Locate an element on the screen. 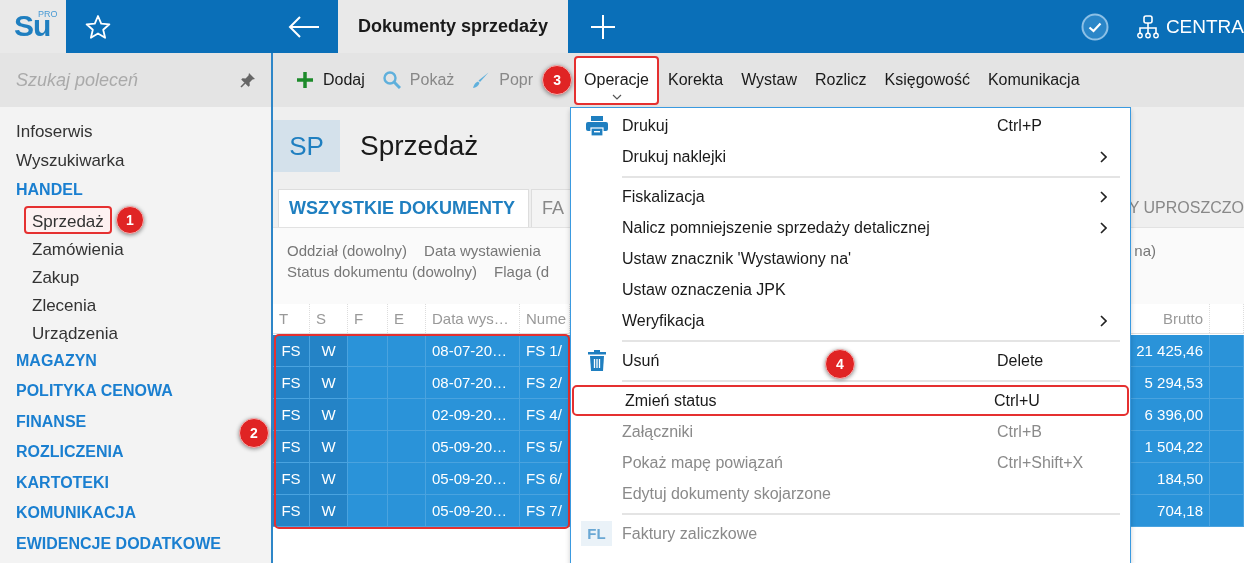  sidebar-item: Zakup is located at coordinates (56, 275).